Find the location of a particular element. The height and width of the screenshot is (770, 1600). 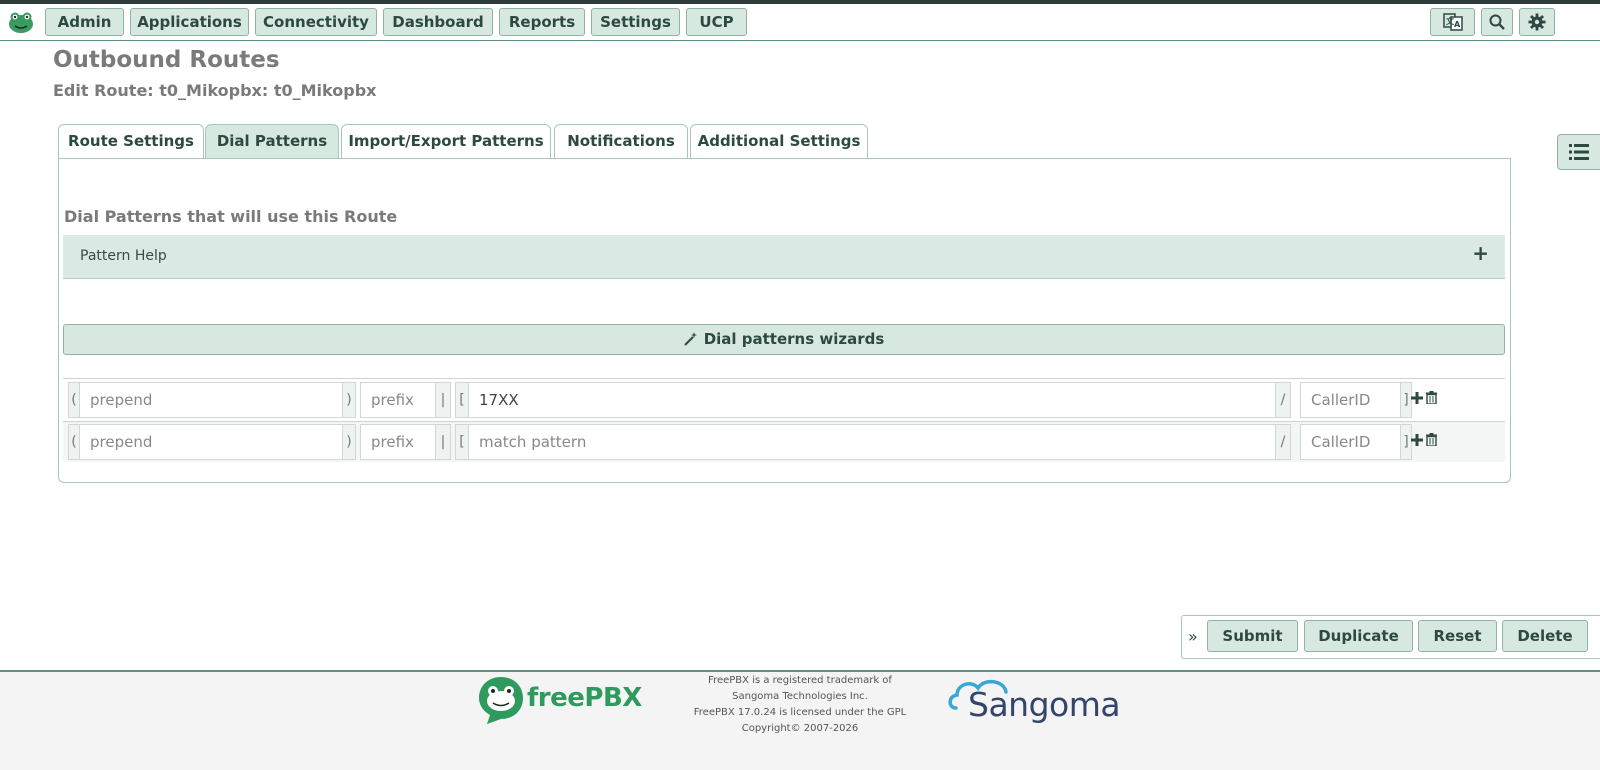

submit-button: Submit is located at coordinates (1252, 636).